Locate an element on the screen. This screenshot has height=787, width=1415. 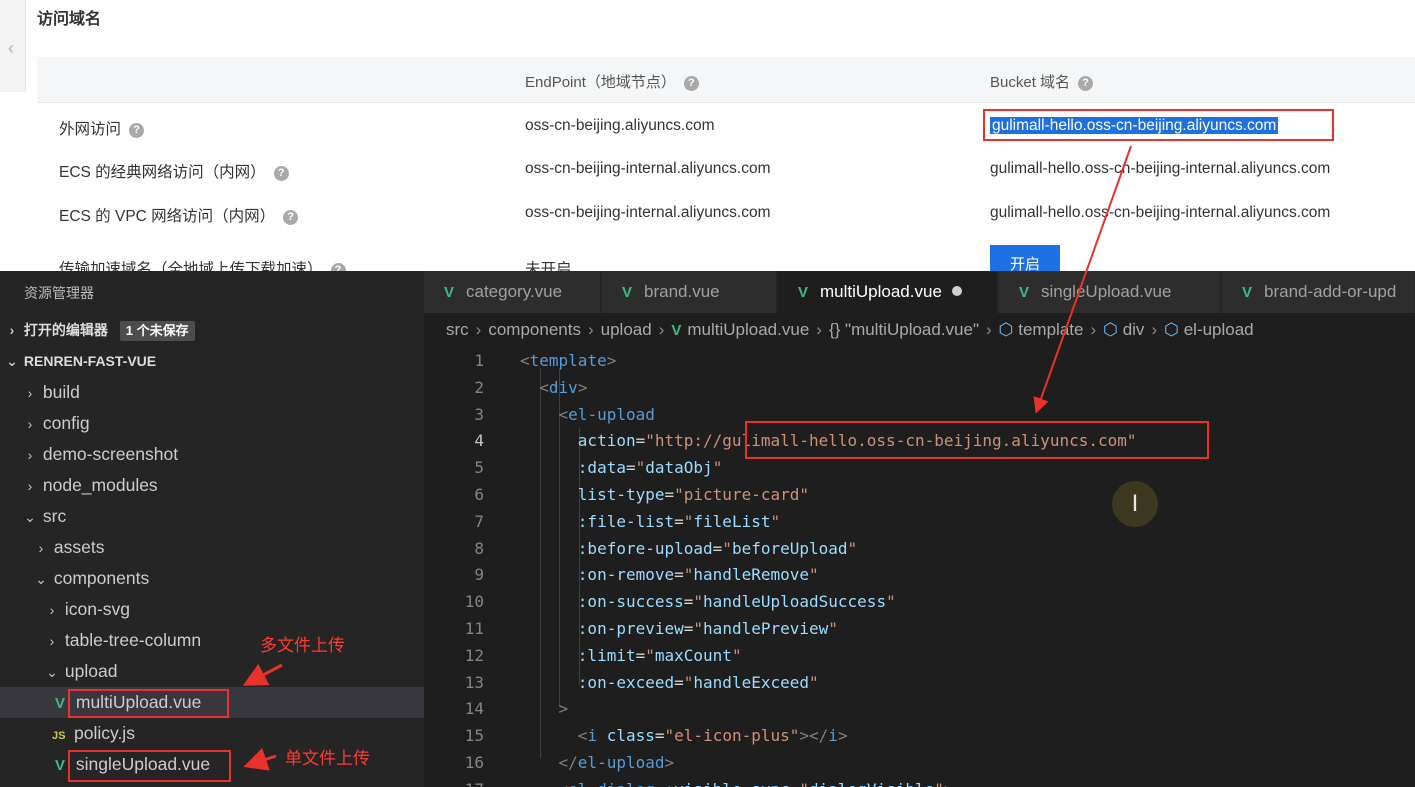
row-label: ECS 的 VPC 网络访问（内网）? is located at coordinates (179, 215).